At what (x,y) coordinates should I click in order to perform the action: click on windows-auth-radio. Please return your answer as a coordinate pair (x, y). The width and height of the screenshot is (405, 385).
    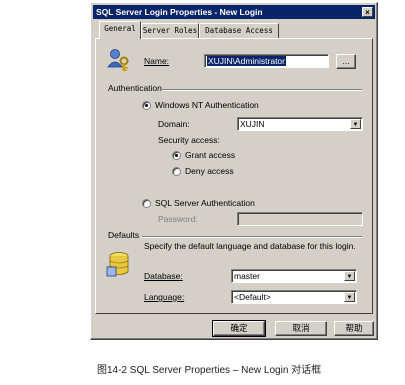
    Looking at the image, I should click on (146, 105).